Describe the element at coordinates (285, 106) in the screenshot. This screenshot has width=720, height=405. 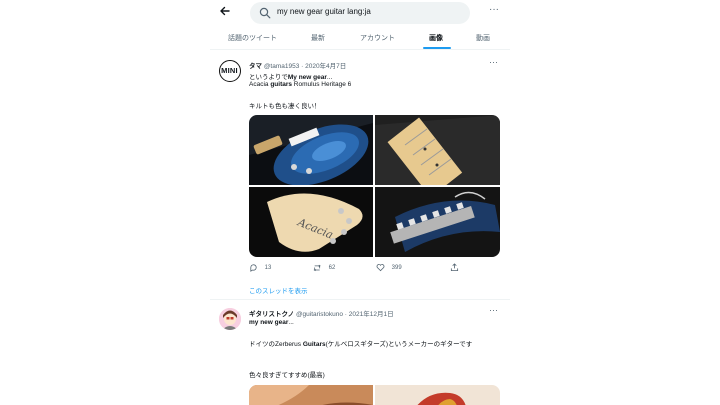
I see `tweet-text-line: キルトも色も凄く良い！` at that location.